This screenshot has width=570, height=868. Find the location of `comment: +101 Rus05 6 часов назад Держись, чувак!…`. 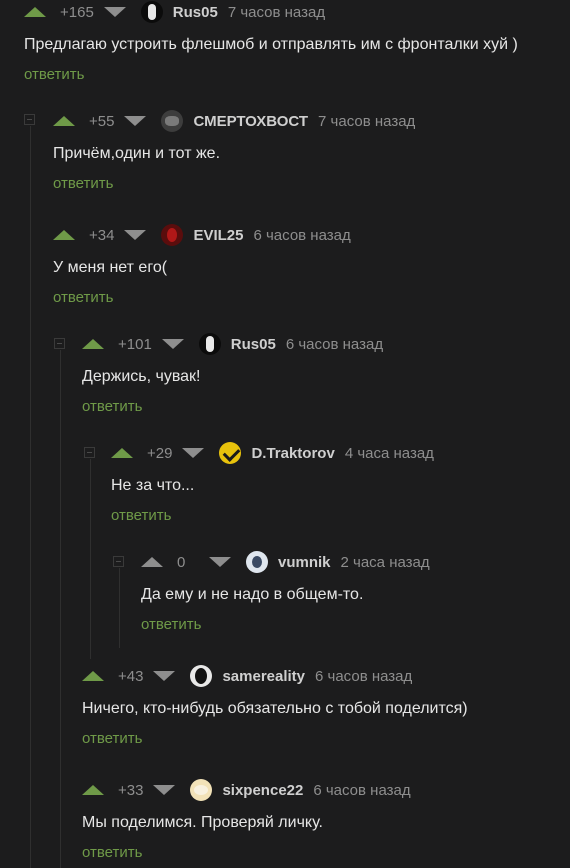

comment: +101 Rus05 6 часов назад Держись, чувак!… is located at coordinates (232, 373).